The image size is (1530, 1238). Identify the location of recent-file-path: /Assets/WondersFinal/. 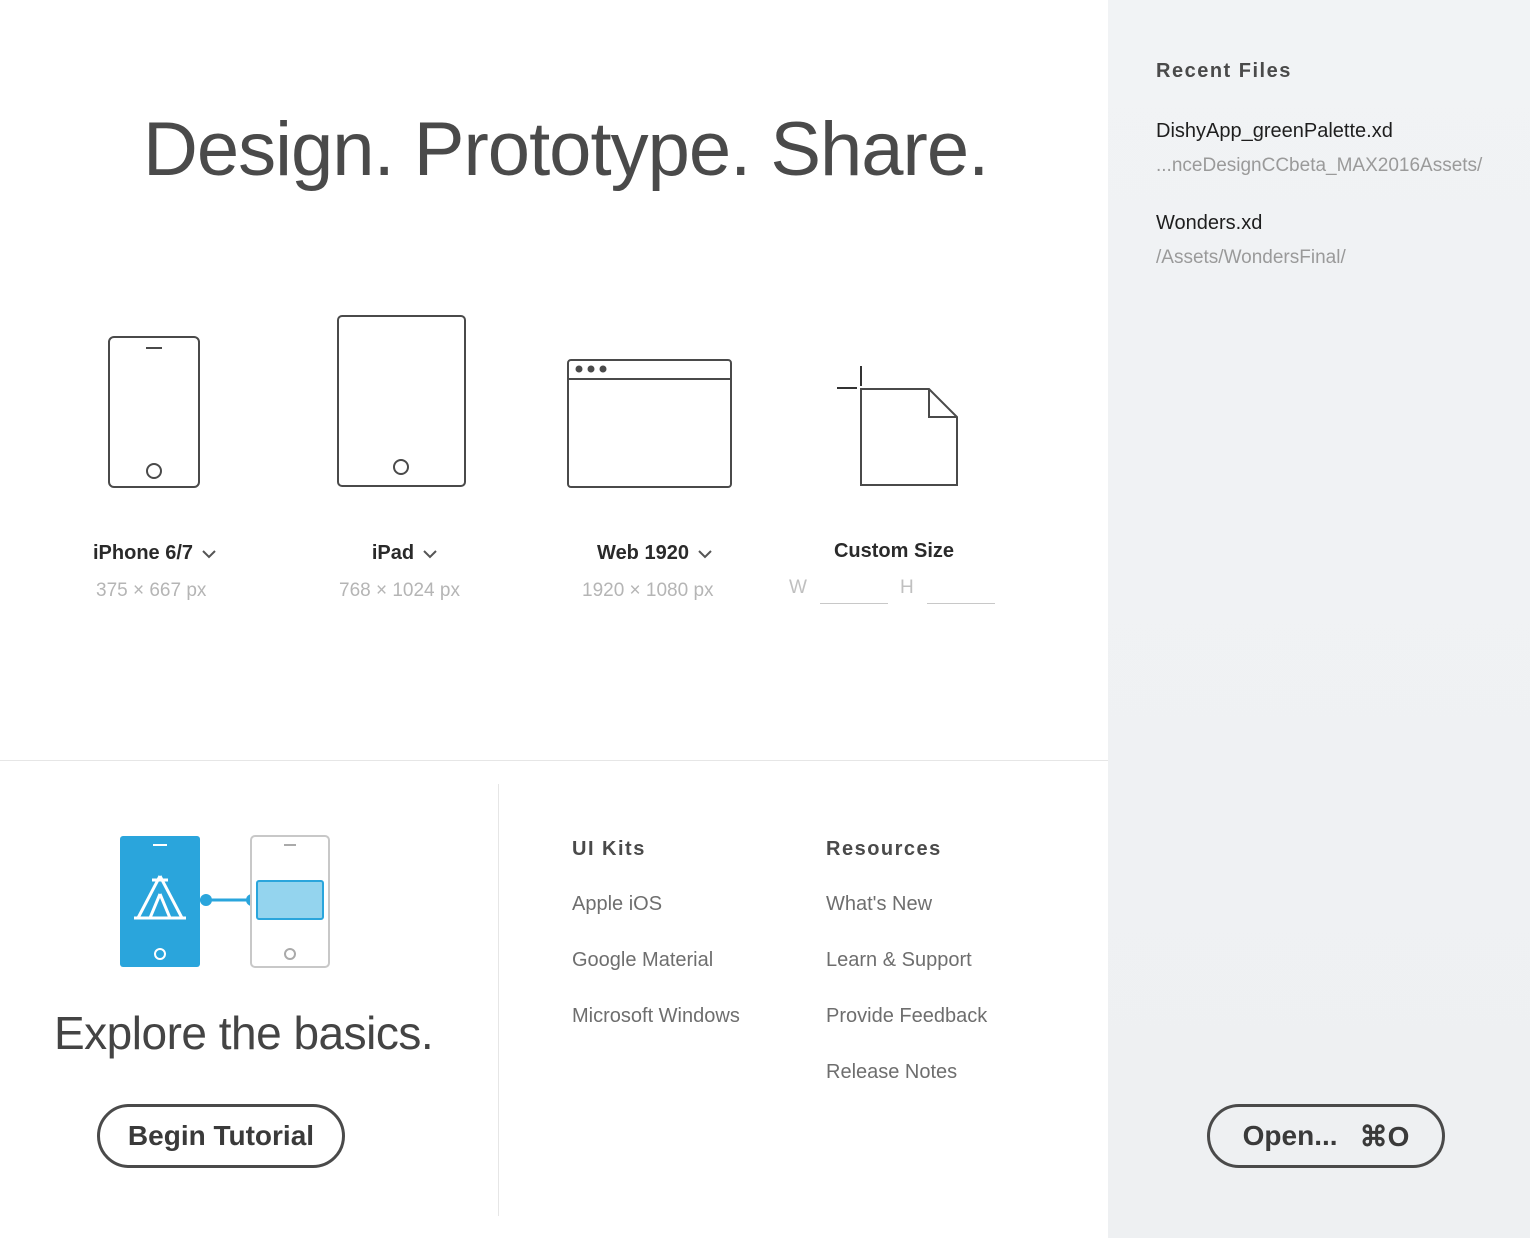
(1251, 257).